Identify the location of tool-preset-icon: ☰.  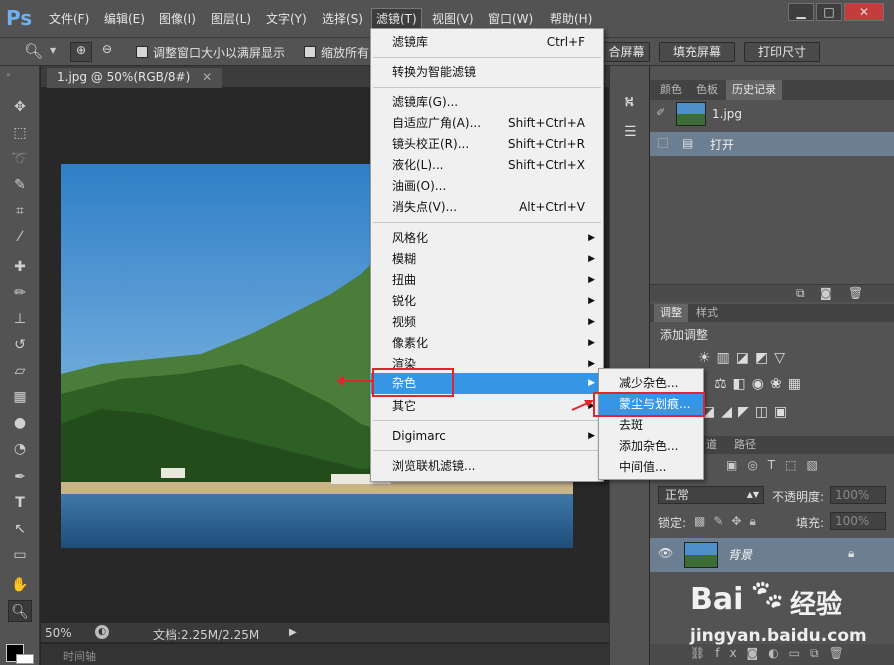
(630, 132).